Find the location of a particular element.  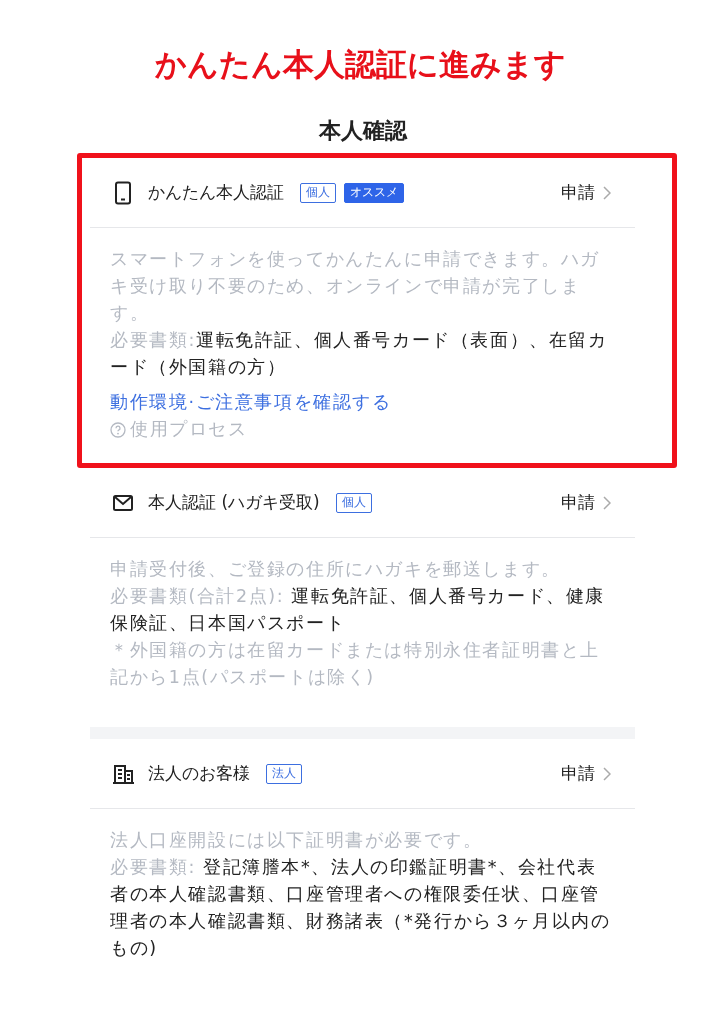

tag: オススメ is located at coordinates (374, 193).